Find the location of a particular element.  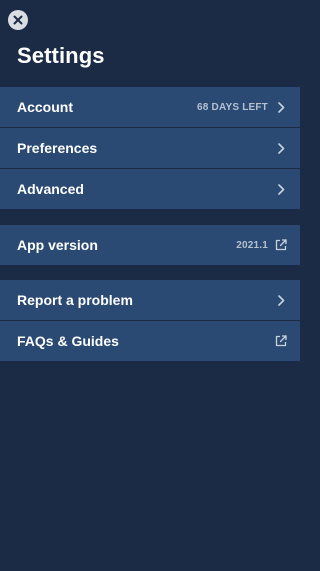

close-icon is located at coordinates (18, 20).